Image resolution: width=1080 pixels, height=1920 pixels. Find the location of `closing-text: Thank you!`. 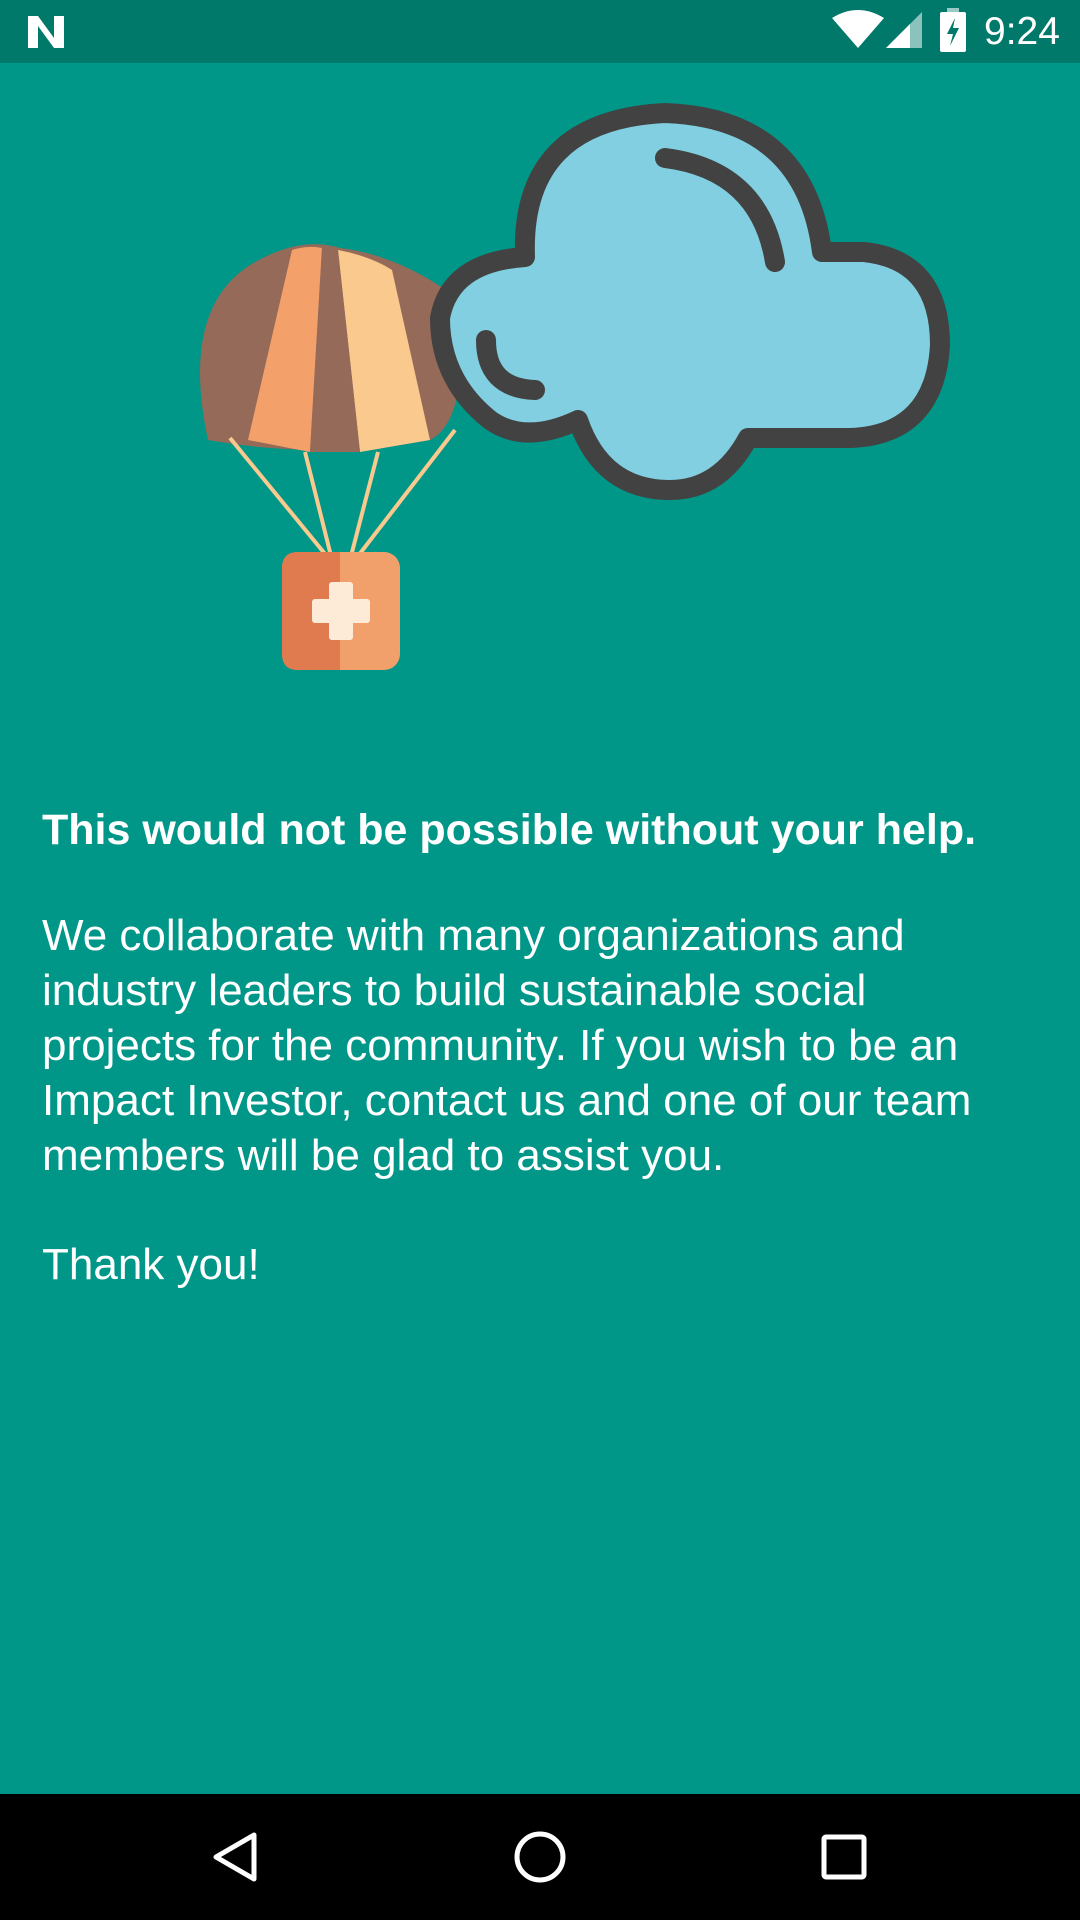

closing-text: Thank you! is located at coordinates (151, 1264).